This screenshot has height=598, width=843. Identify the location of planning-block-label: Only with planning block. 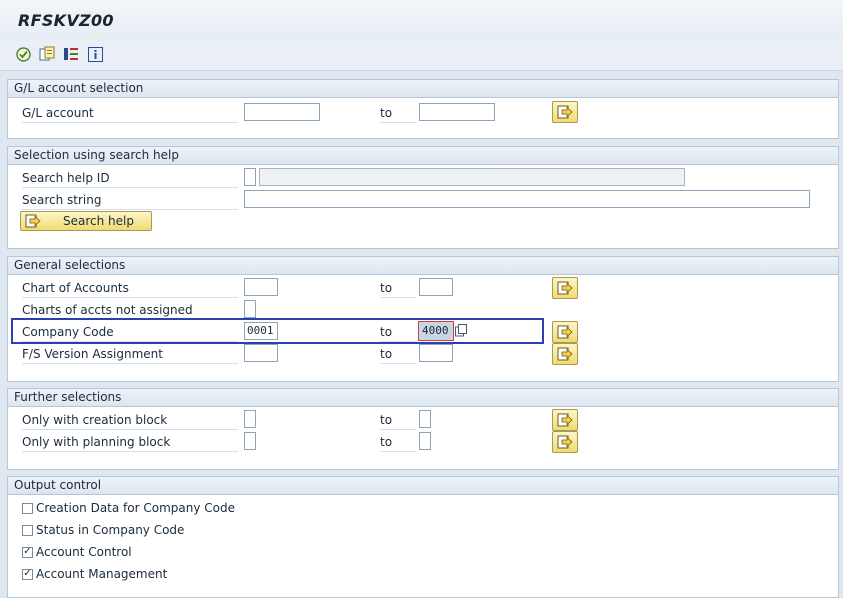
(130, 442).